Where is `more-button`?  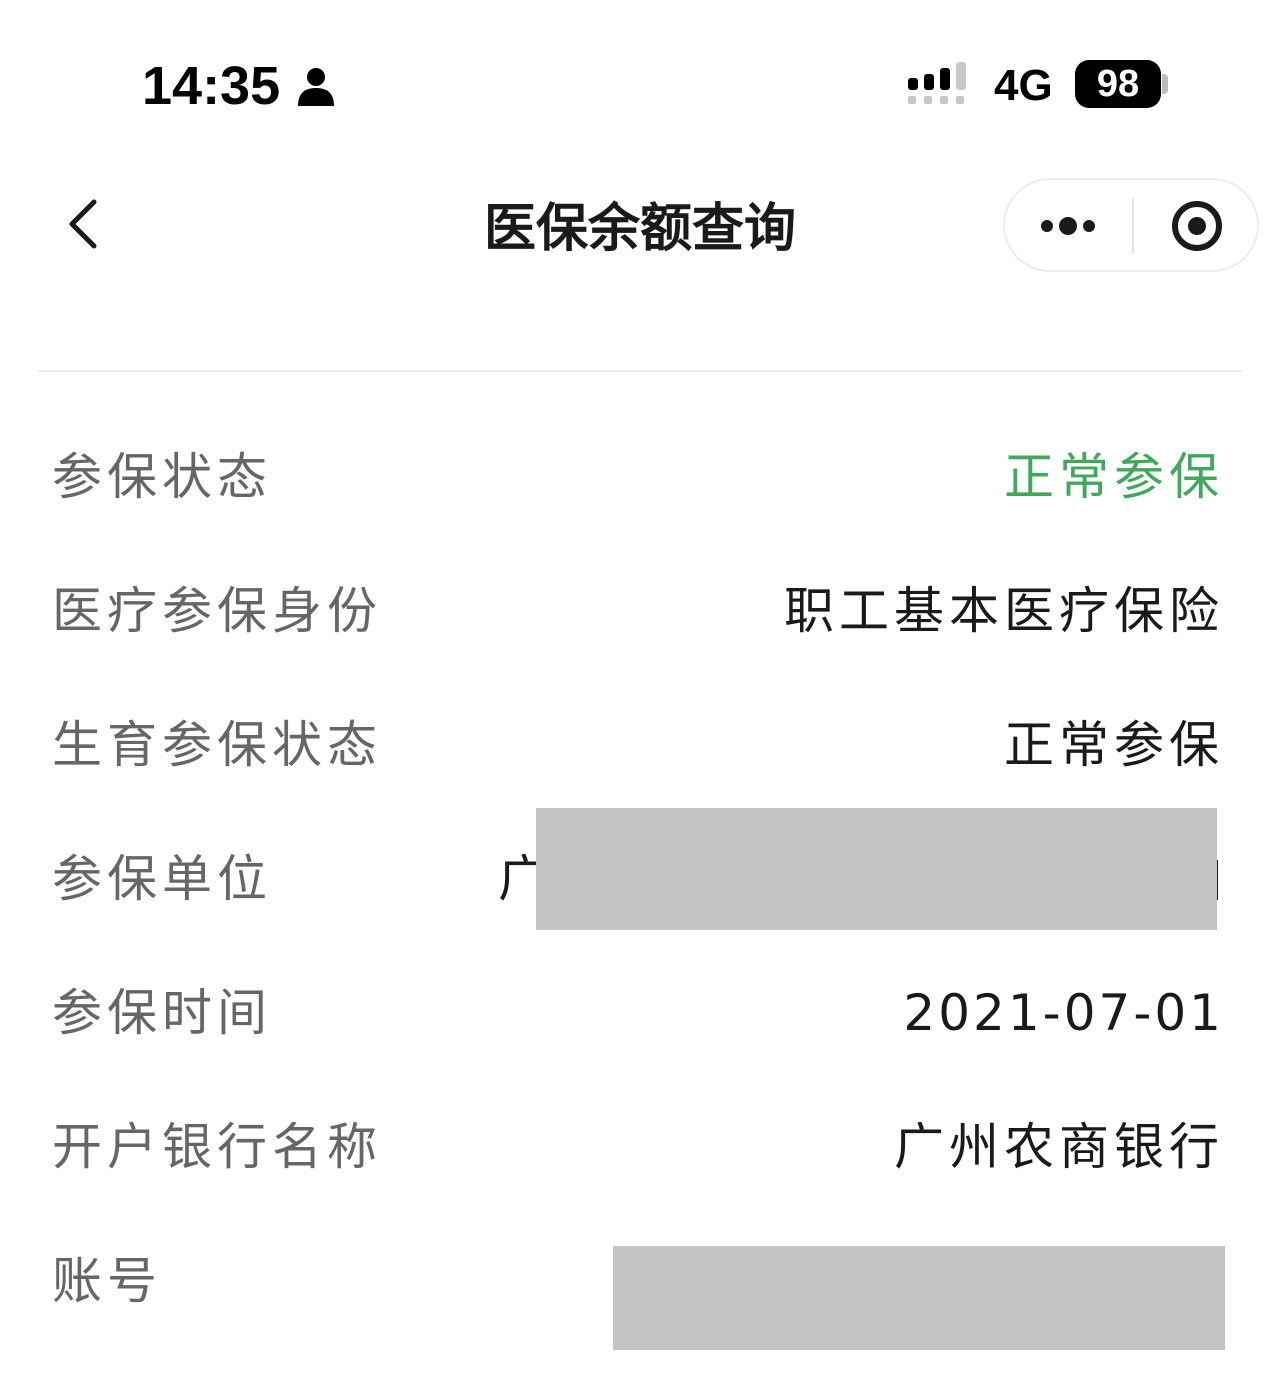 more-button is located at coordinates (1068, 225).